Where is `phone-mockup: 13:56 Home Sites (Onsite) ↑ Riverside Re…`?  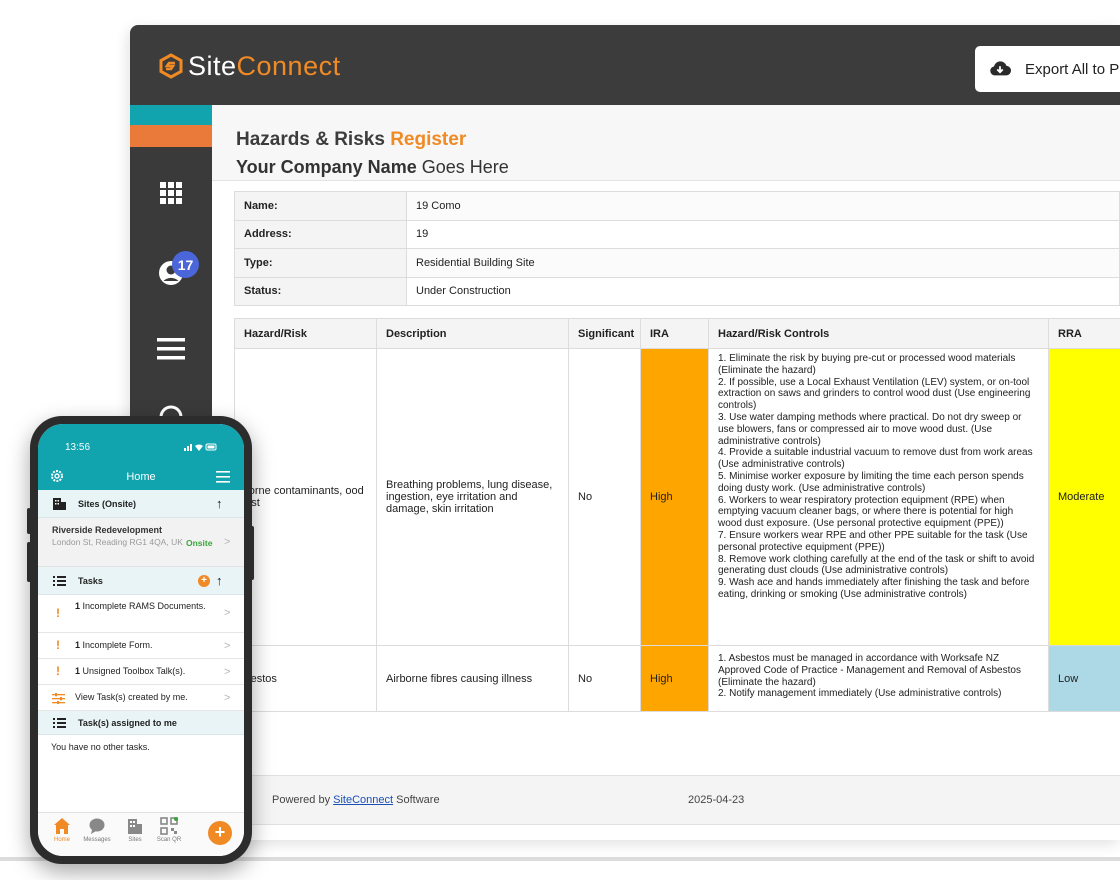 phone-mockup: 13:56 Home Sites (Onsite) ↑ Riverside Re… is located at coordinates (140, 640).